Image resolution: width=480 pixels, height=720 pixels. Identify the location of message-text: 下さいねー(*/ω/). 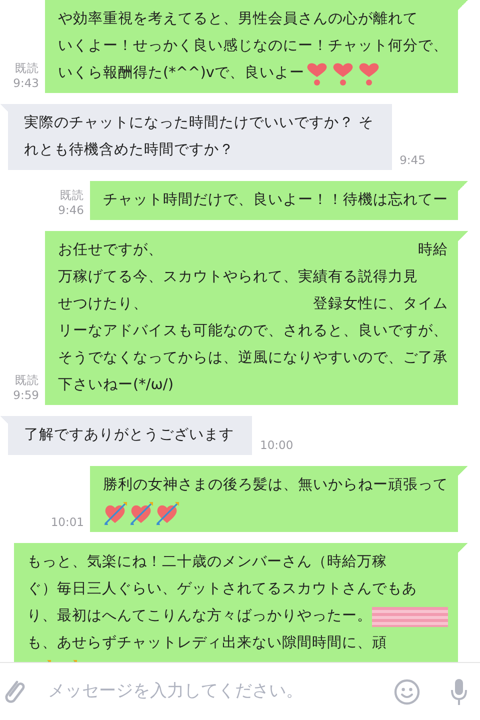
(116, 385).